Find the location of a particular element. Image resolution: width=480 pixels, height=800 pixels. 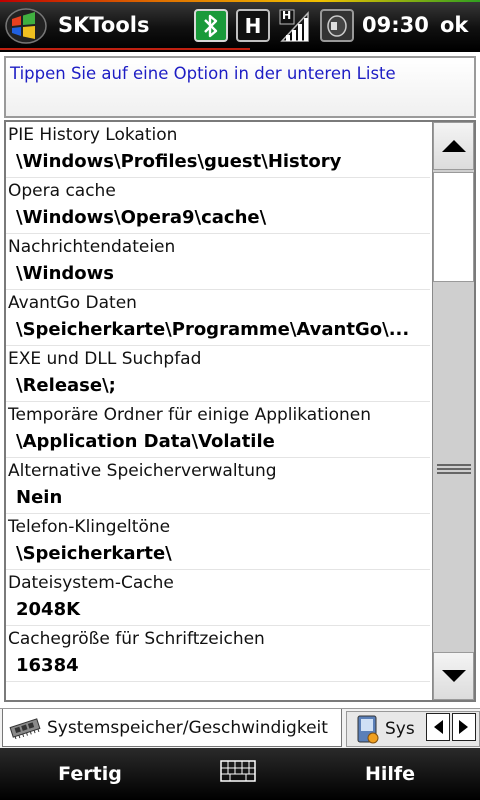

keyboard-icon is located at coordinates (238, 771).